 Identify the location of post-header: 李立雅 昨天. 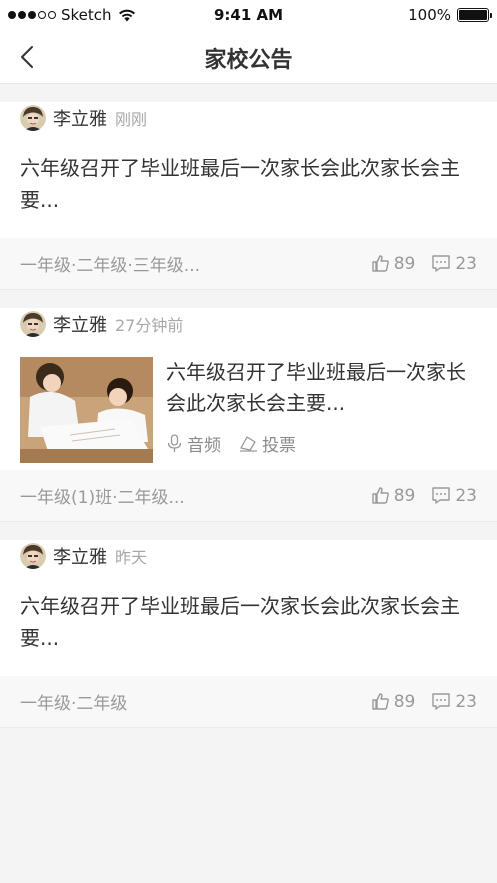
(248, 556).